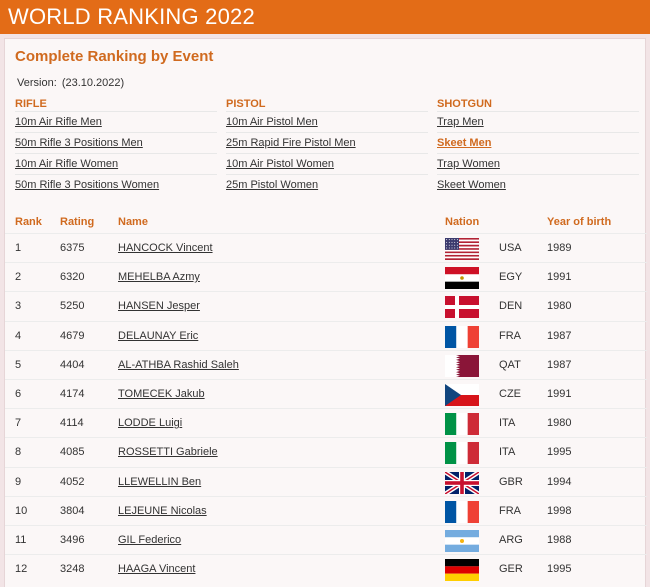 Image resolution: width=650 pixels, height=587 pixels. I want to click on event-link-trap-women: Trap Women, so click(538, 163).